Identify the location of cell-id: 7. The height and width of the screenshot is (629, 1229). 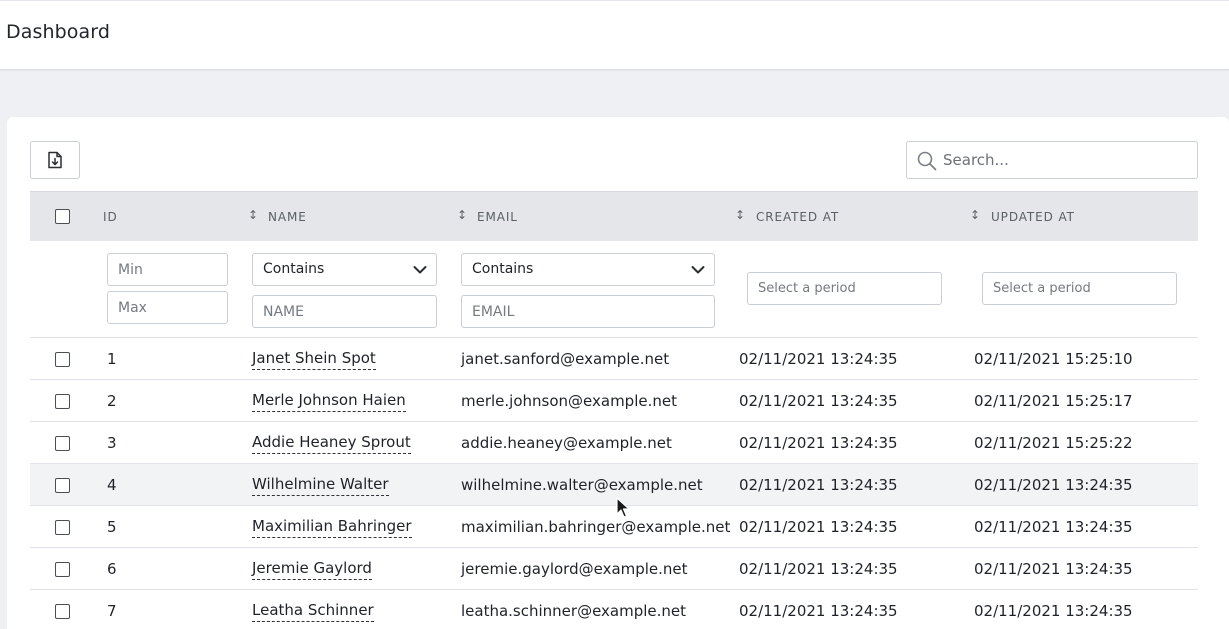
(112, 611).